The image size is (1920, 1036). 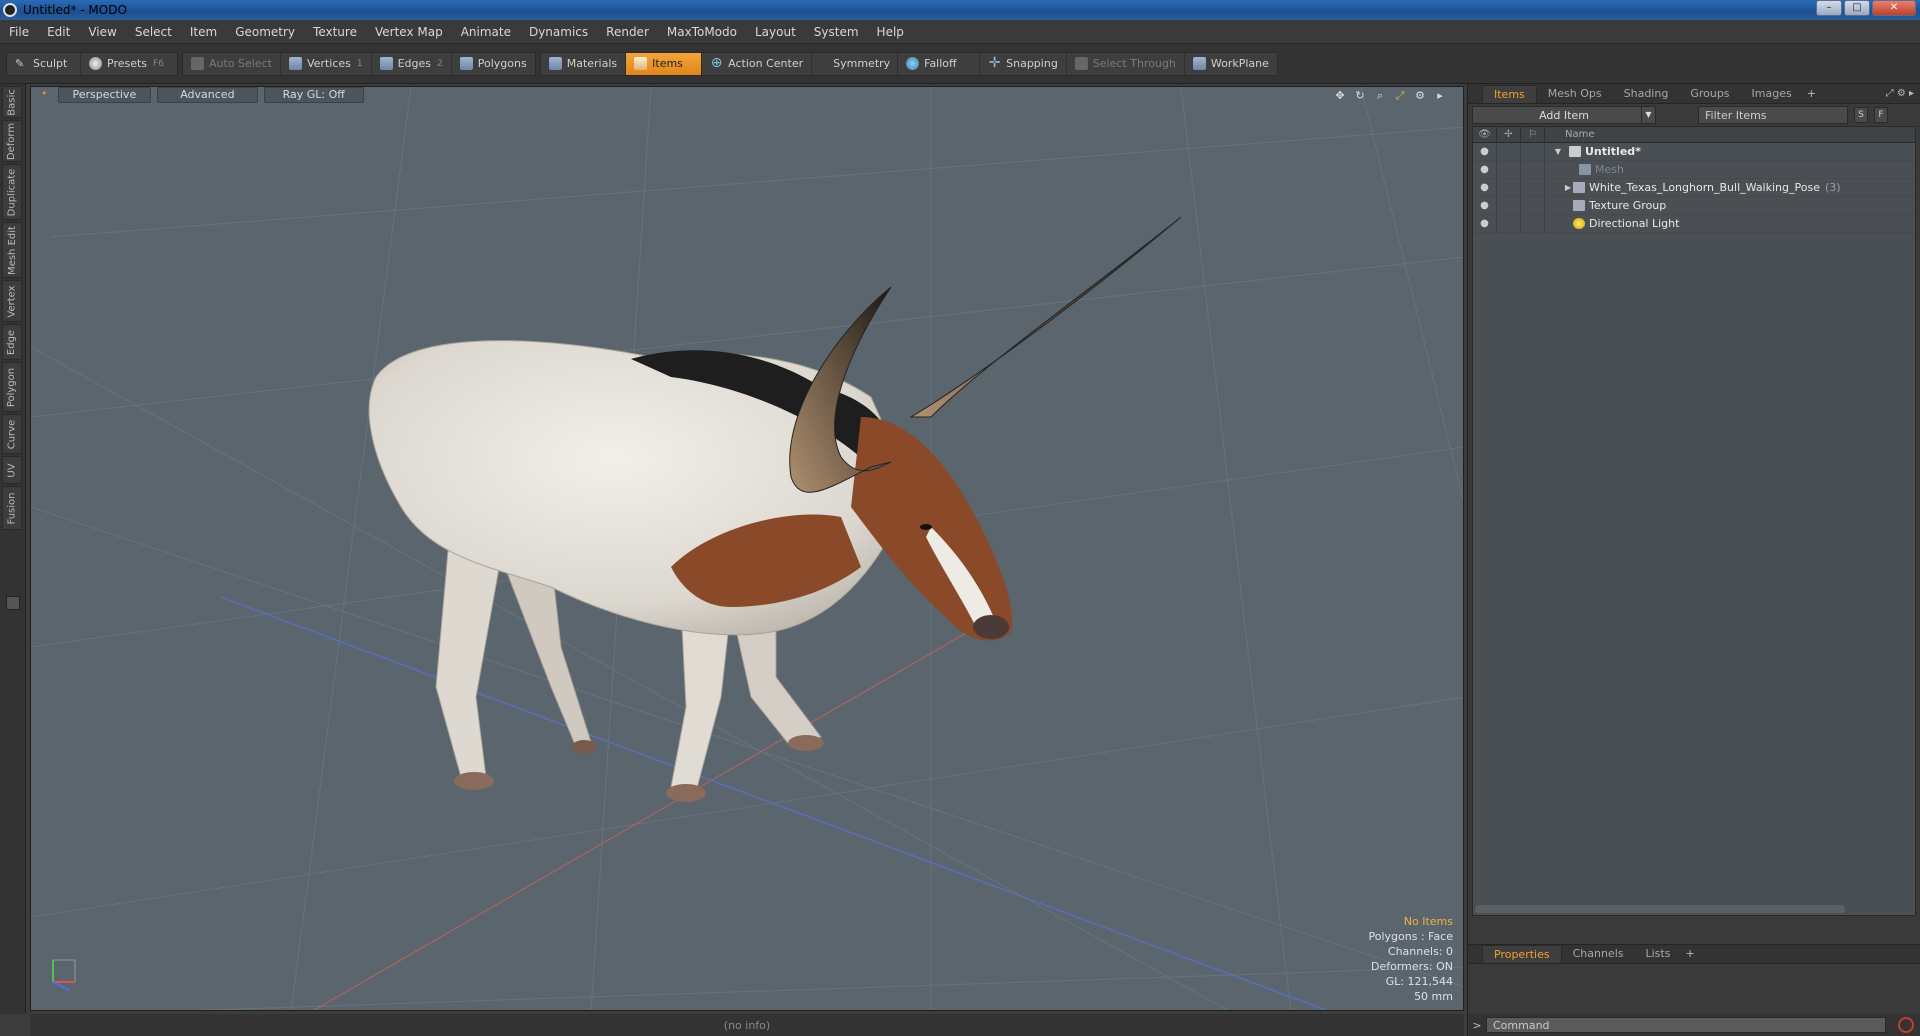 I want to click on visibility-column-icon: 👁, so click(x=1485, y=134).